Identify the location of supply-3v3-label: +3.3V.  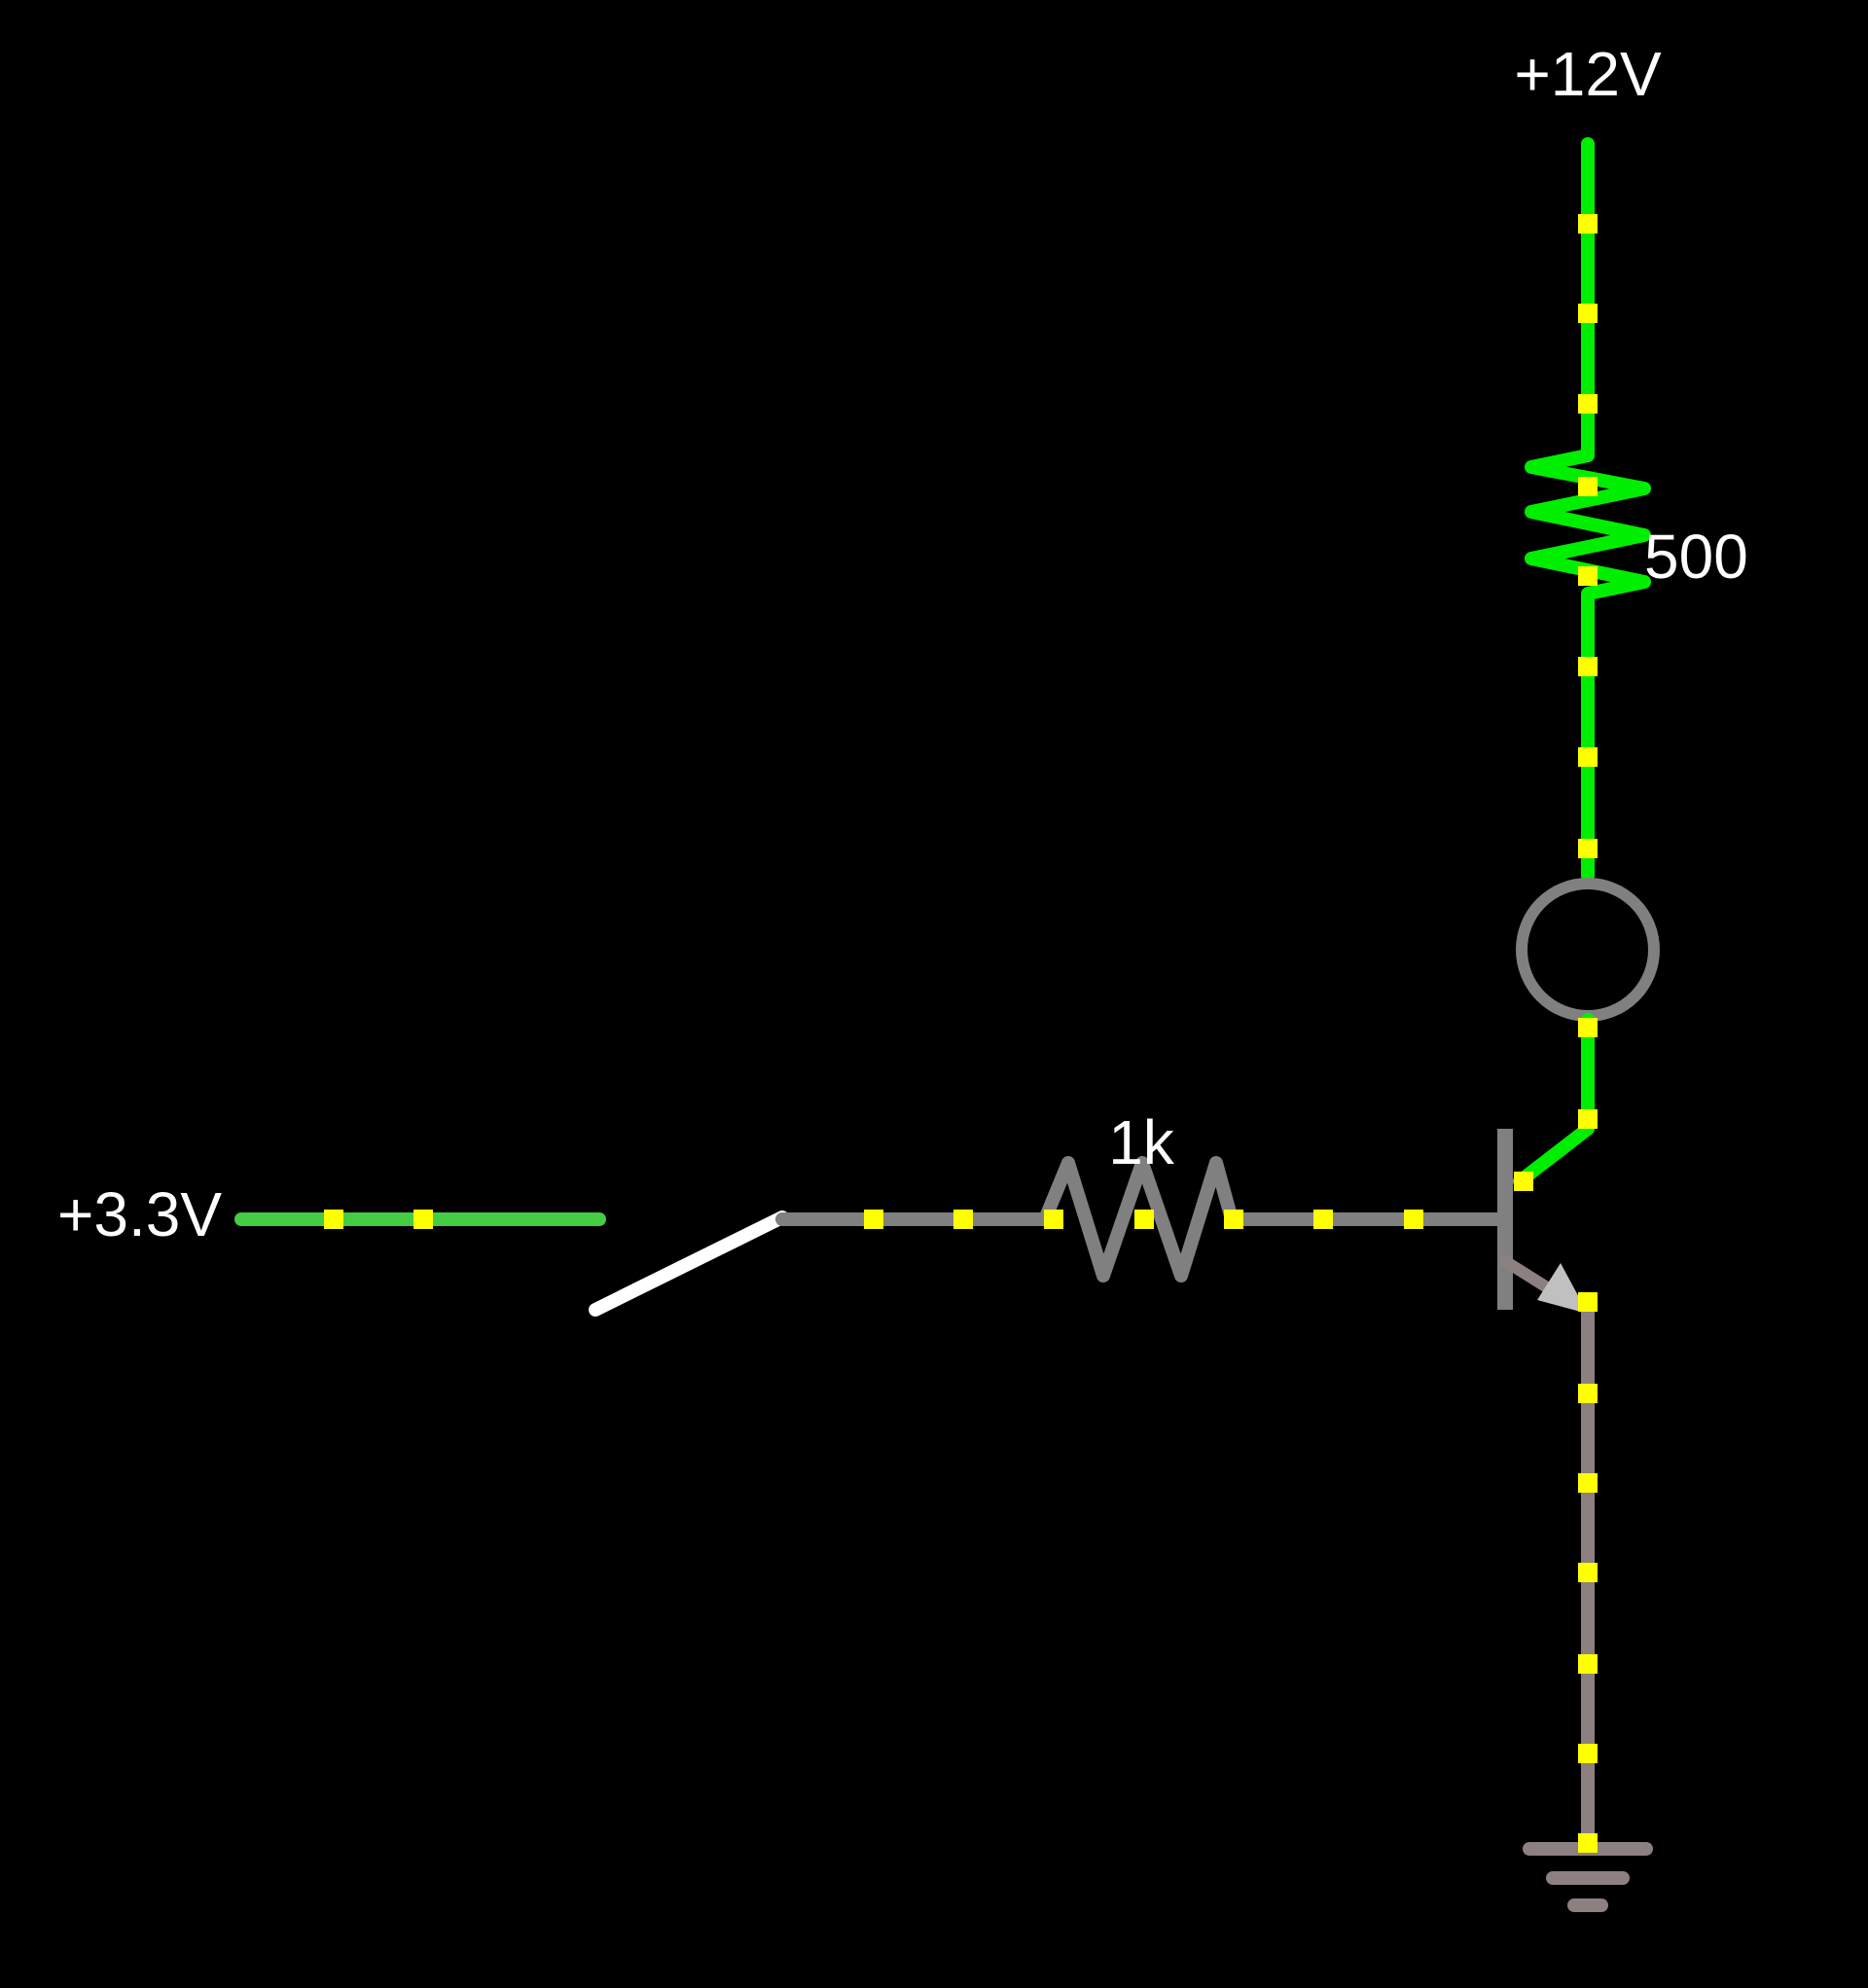
(139, 1214).